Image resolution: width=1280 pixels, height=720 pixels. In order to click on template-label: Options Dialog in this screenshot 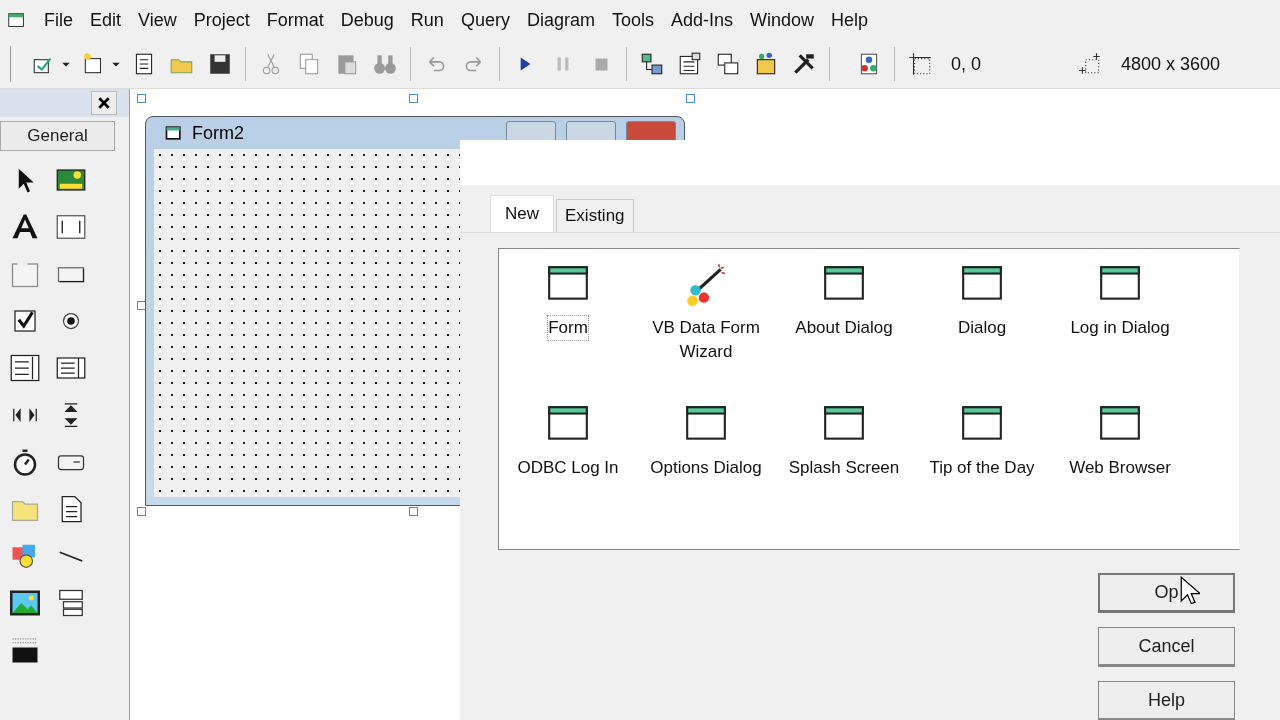, I will do `click(706, 468)`.